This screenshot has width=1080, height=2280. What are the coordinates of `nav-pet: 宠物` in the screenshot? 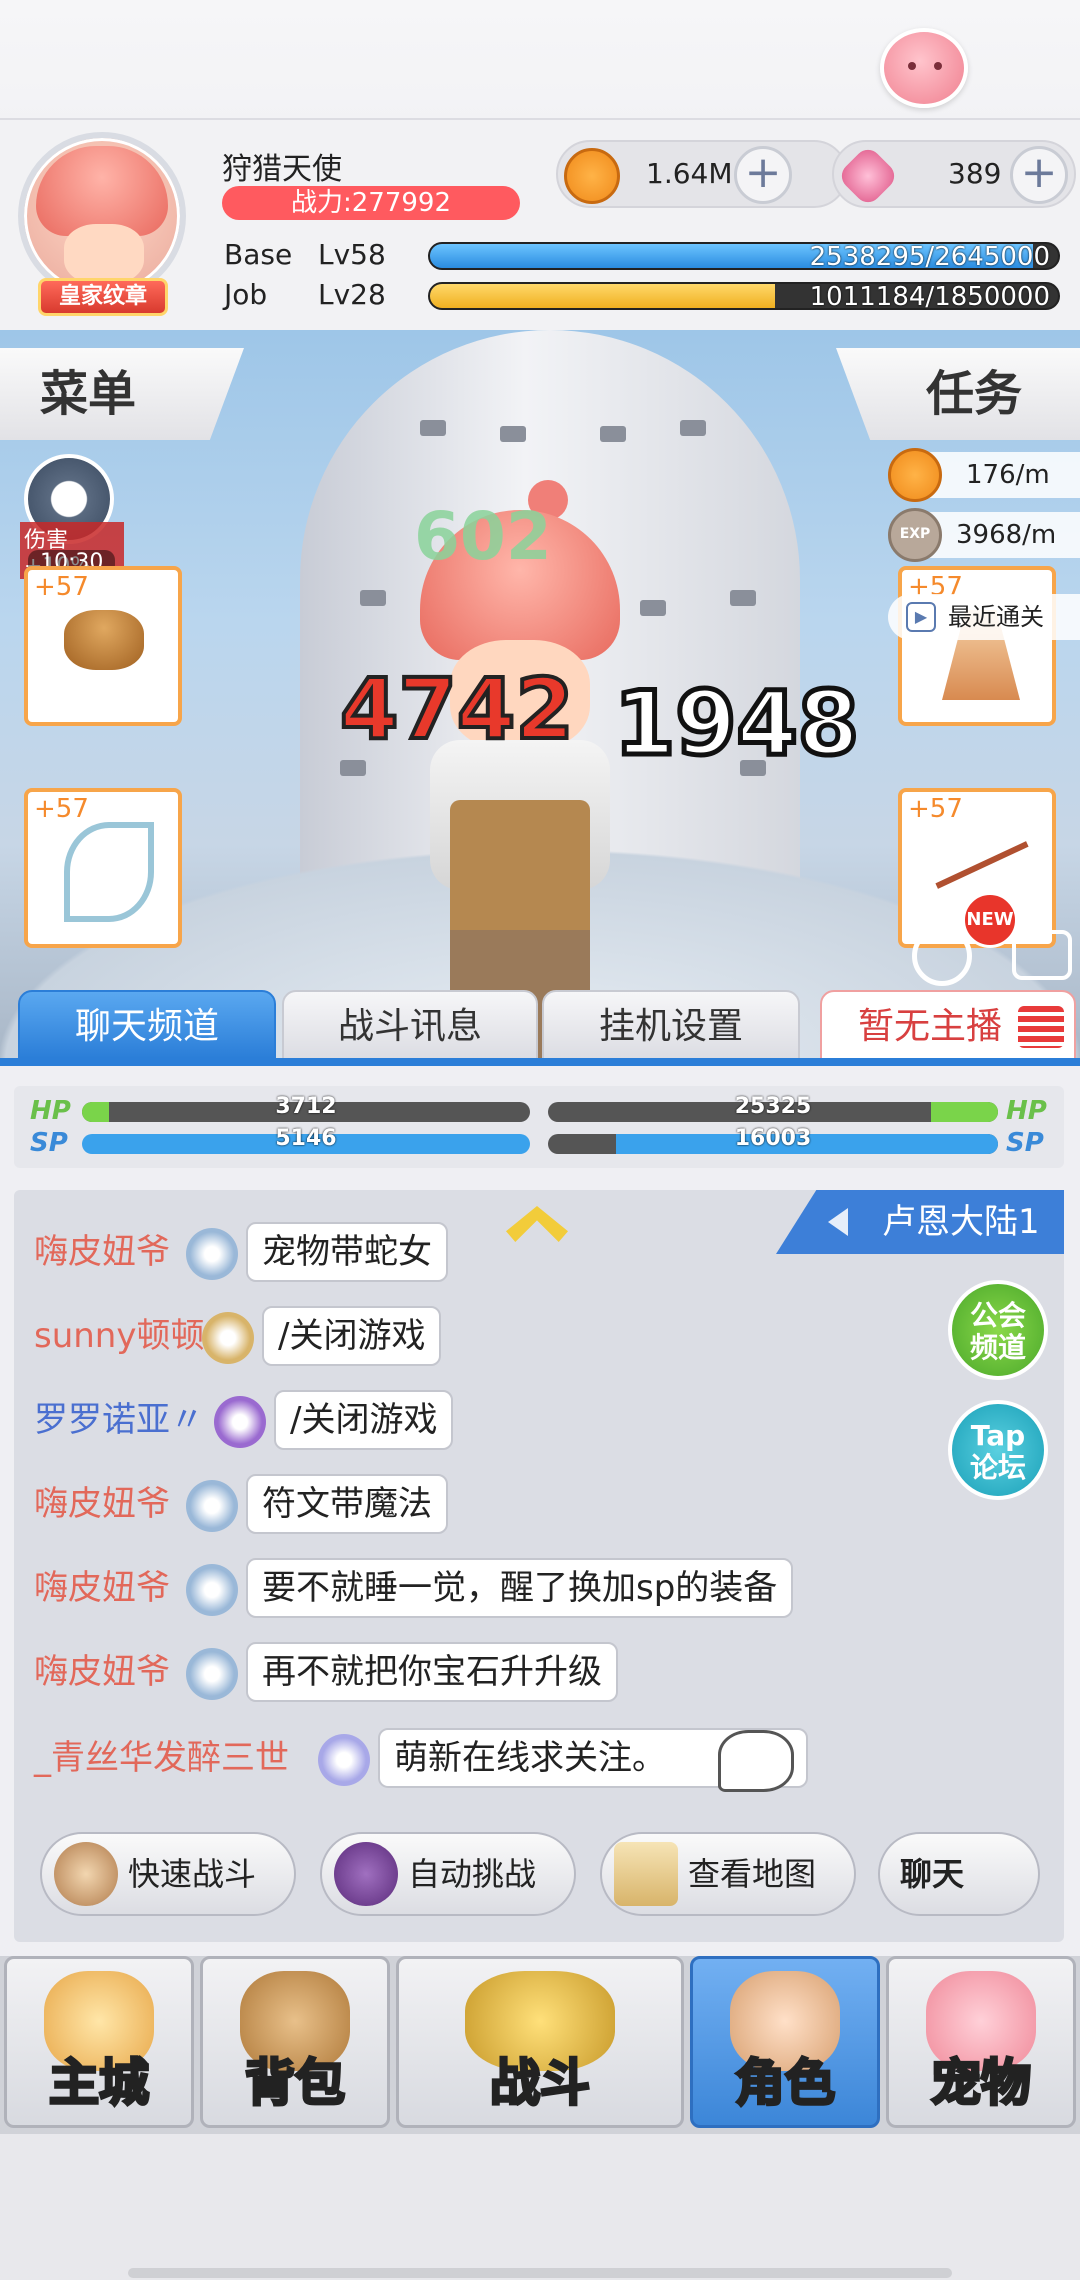 It's located at (981, 2042).